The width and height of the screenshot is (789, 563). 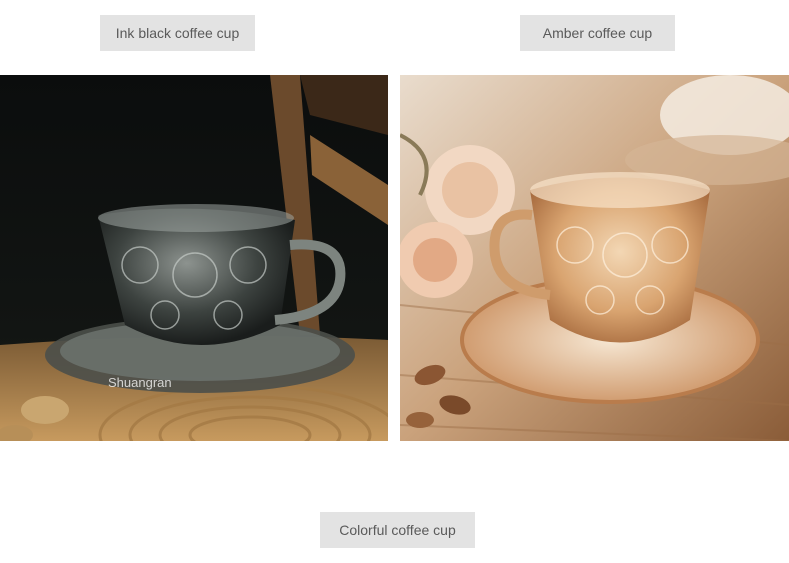 I want to click on photo-watermark: Shuangran, so click(x=140, y=382).